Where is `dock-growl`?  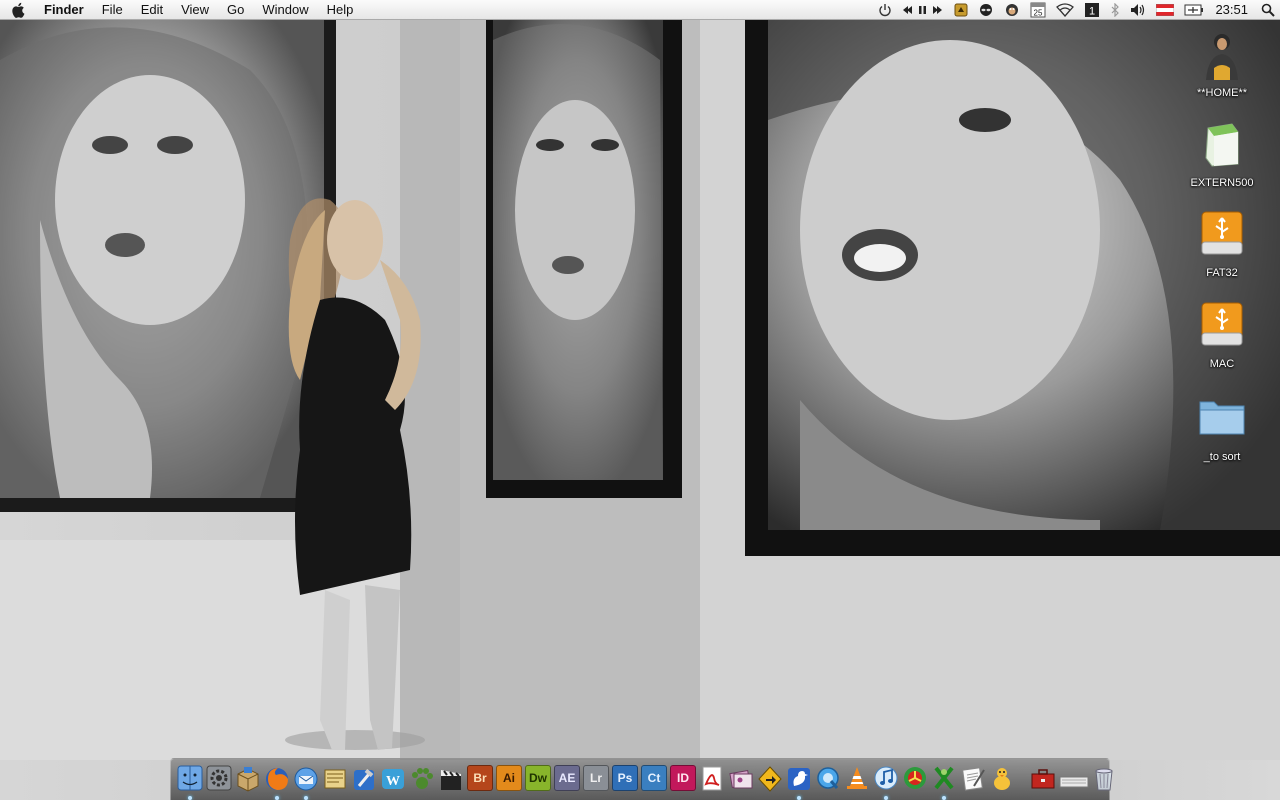
dock-growl is located at coordinates (422, 780).